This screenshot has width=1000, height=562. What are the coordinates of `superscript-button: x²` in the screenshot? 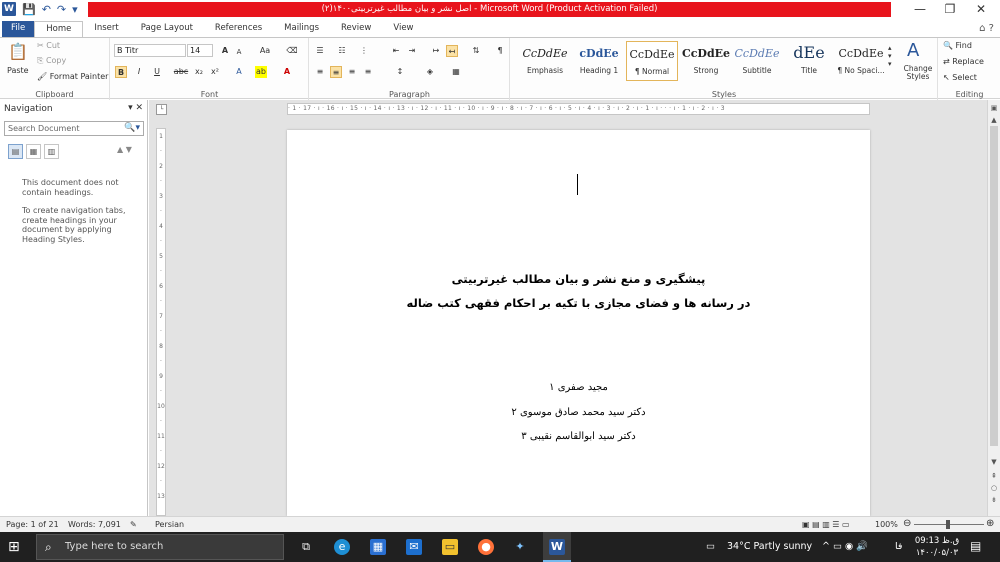 It's located at (215, 72).